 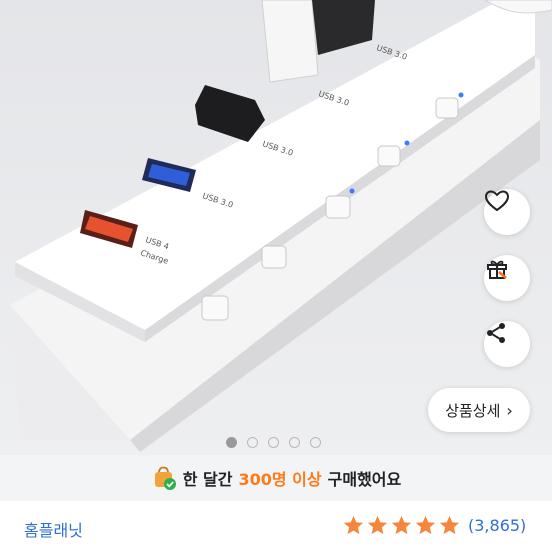 What do you see at coordinates (165, 478) in the screenshot?
I see `shopping-bag-check-icon` at bounding box center [165, 478].